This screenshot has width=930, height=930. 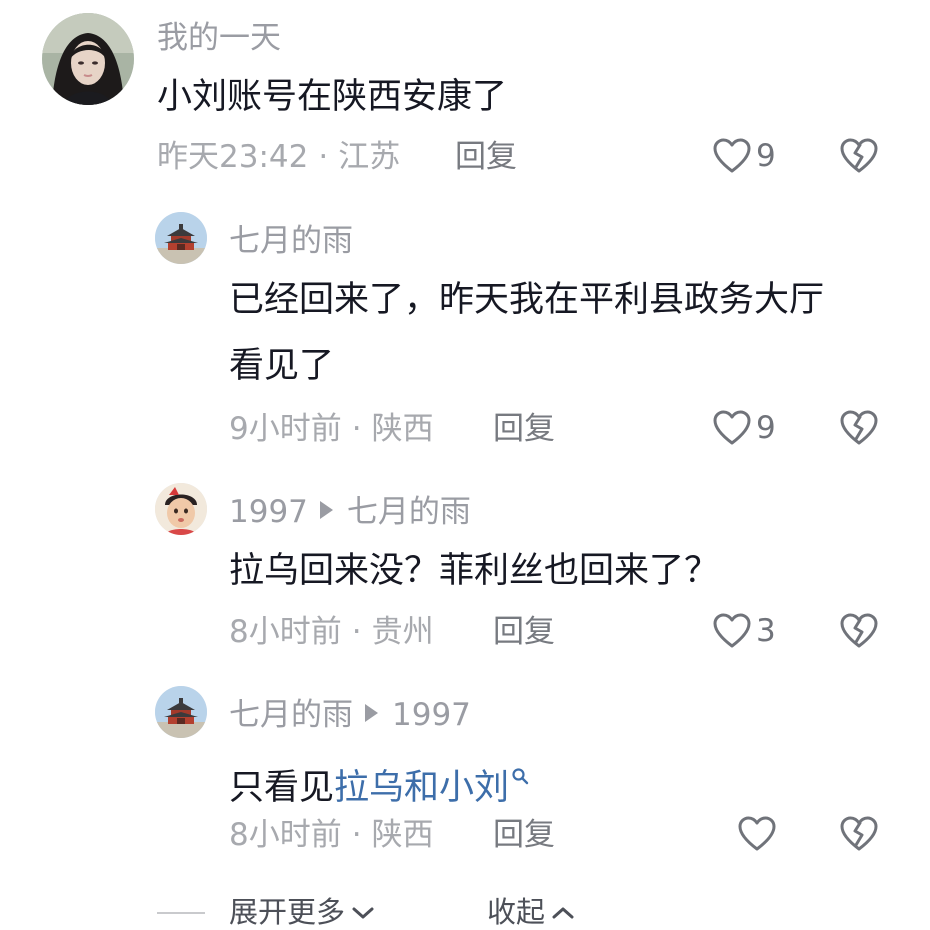 I want to click on expand-more-button: 展开更多, so click(x=302, y=912).